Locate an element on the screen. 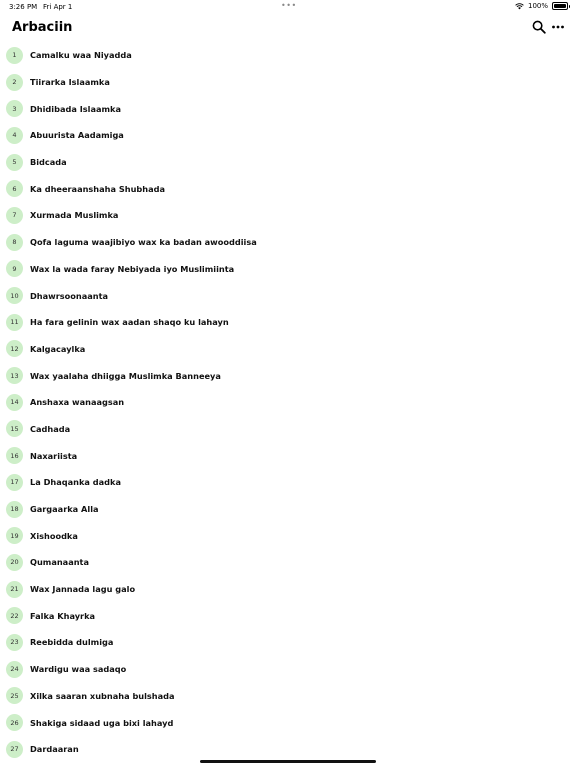 The width and height of the screenshot is (576, 768). list-item: 2 Tiirarka Islaamka is located at coordinates (288, 82).